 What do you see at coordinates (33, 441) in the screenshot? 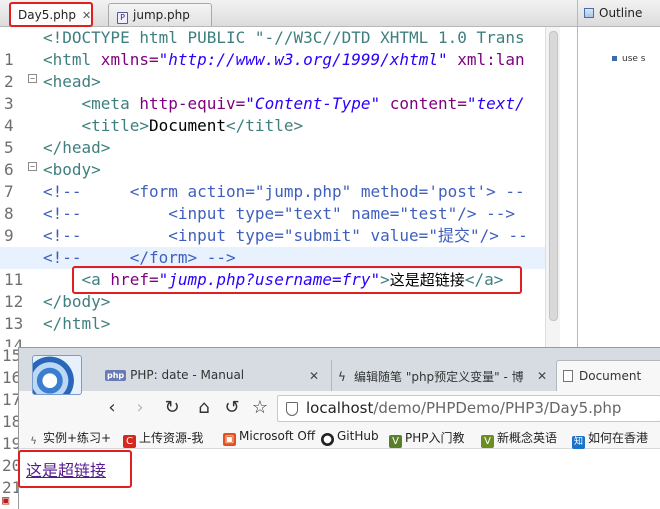
I see `bookmark-icon: ϟ` at bounding box center [33, 441].